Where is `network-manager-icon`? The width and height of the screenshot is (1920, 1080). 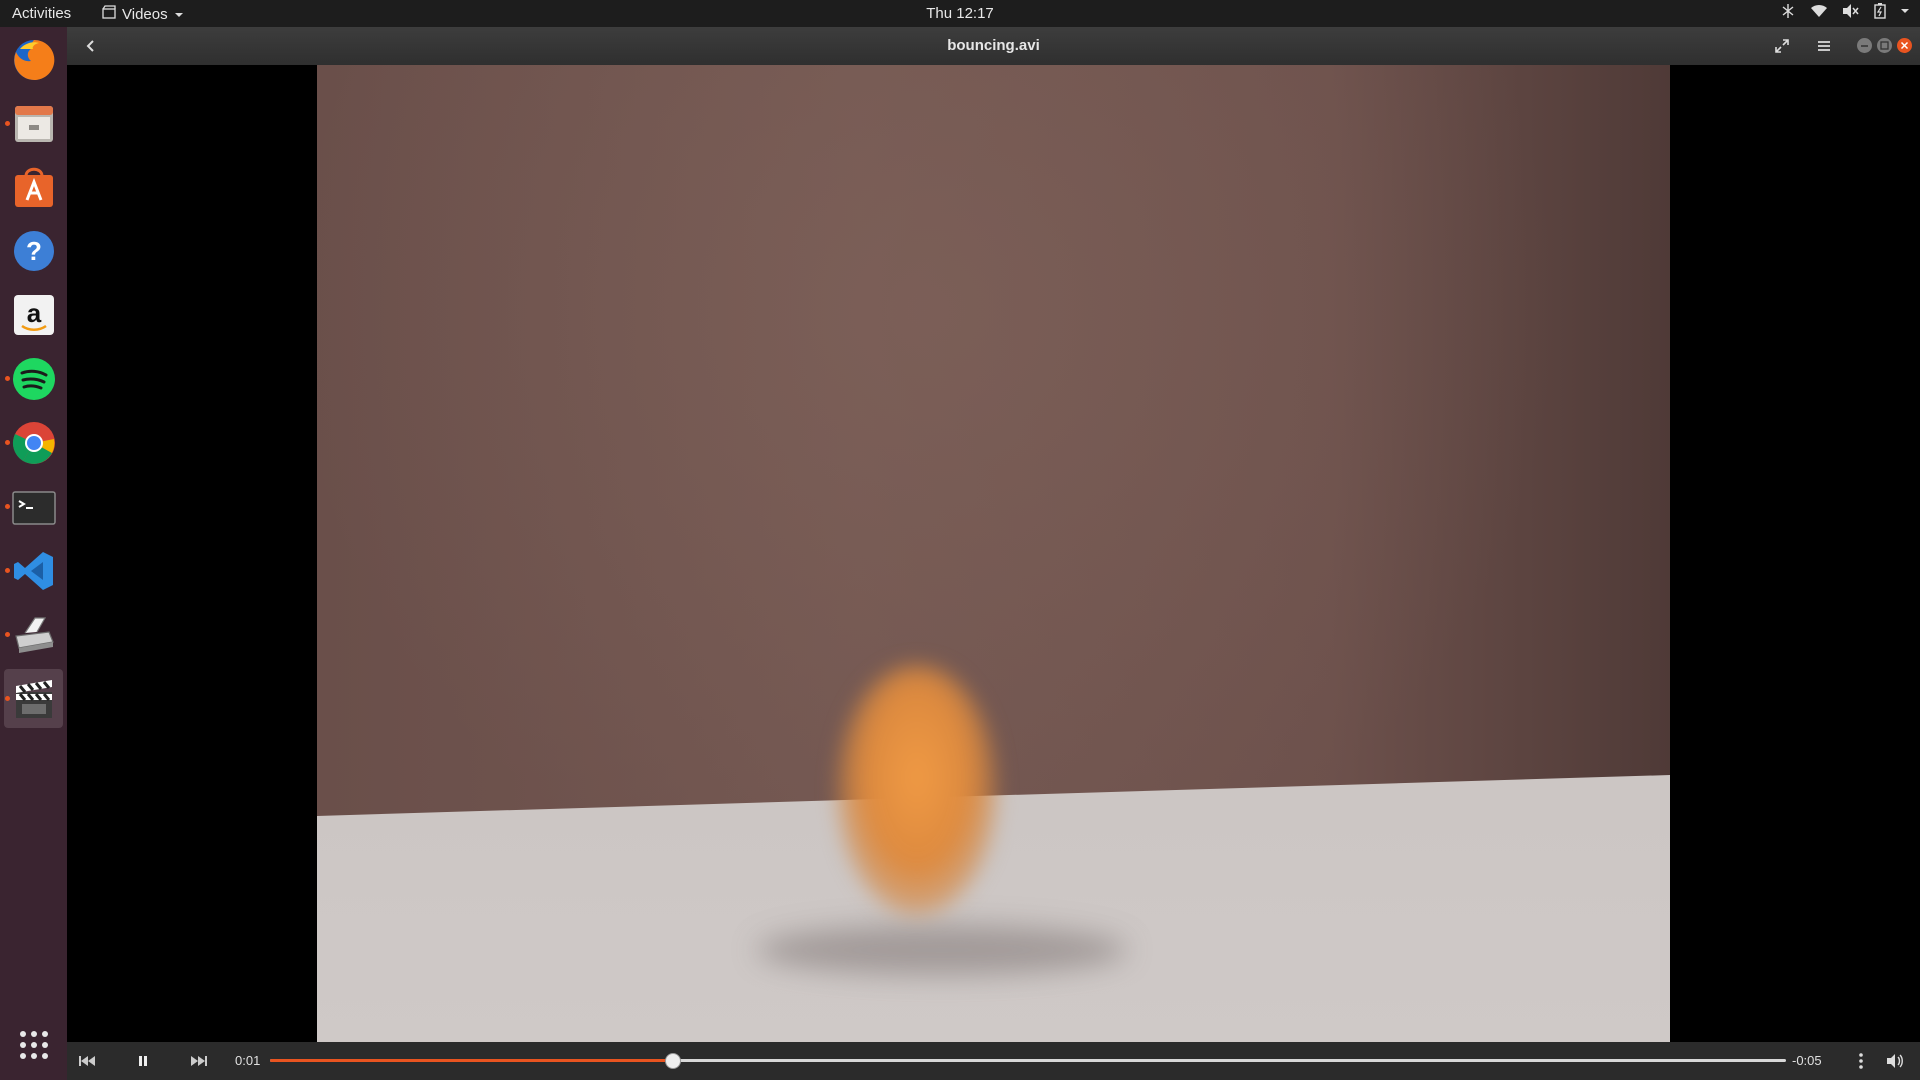
network-manager-icon is located at coordinates (1788, 11).